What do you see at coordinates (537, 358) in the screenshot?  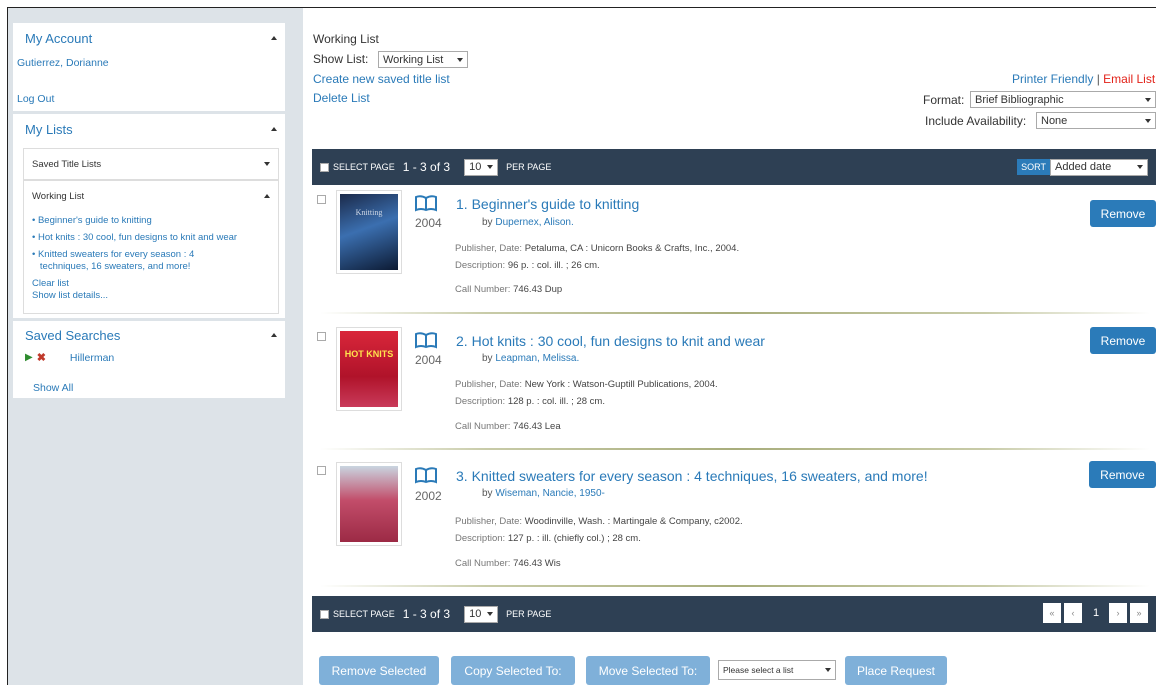 I see `author-link: Leapman, Melissa.` at bounding box center [537, 358].